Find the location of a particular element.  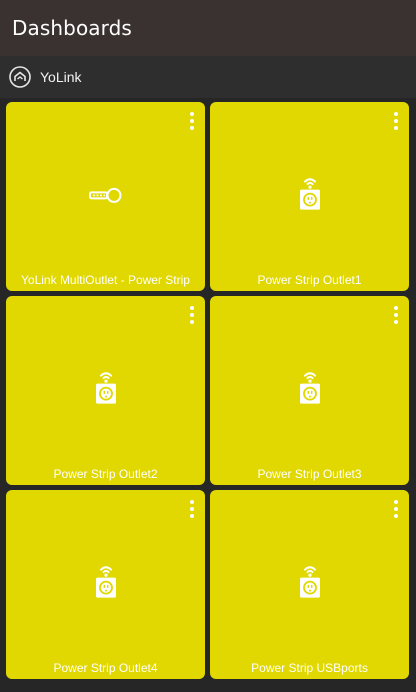

device-label: Power Strip Outlet3 is located at coordinates (309, 474).